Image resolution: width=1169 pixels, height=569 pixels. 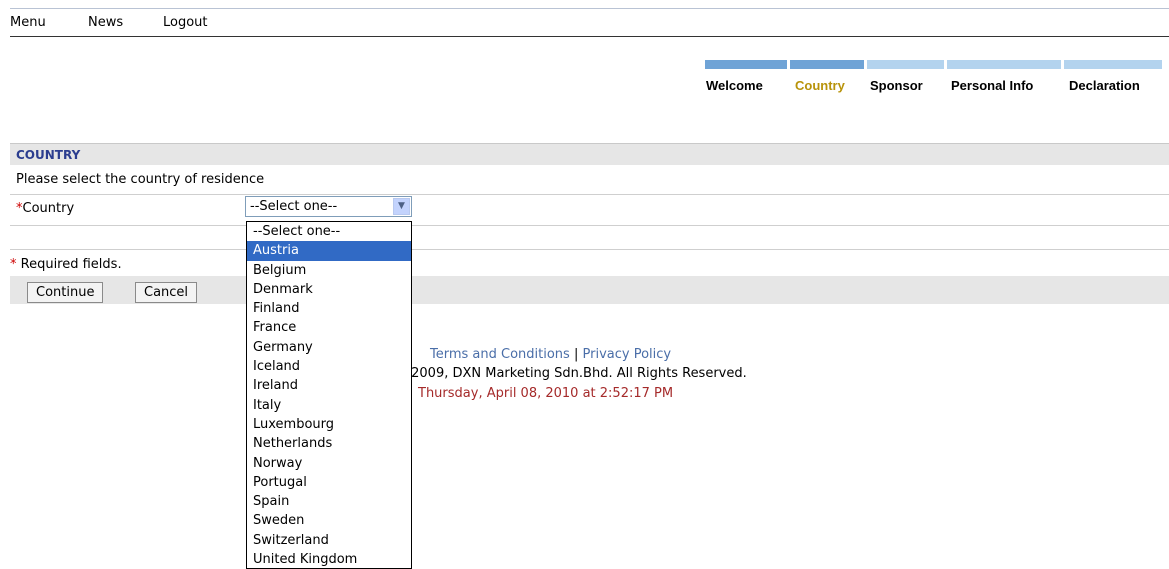 I want to click on cancel-button: Cancel, so click(x=166, y=292).